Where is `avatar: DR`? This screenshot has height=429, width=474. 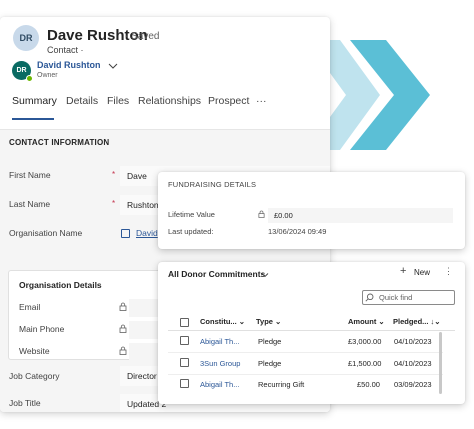
avatar: DR is located at coordinates (26, 38).